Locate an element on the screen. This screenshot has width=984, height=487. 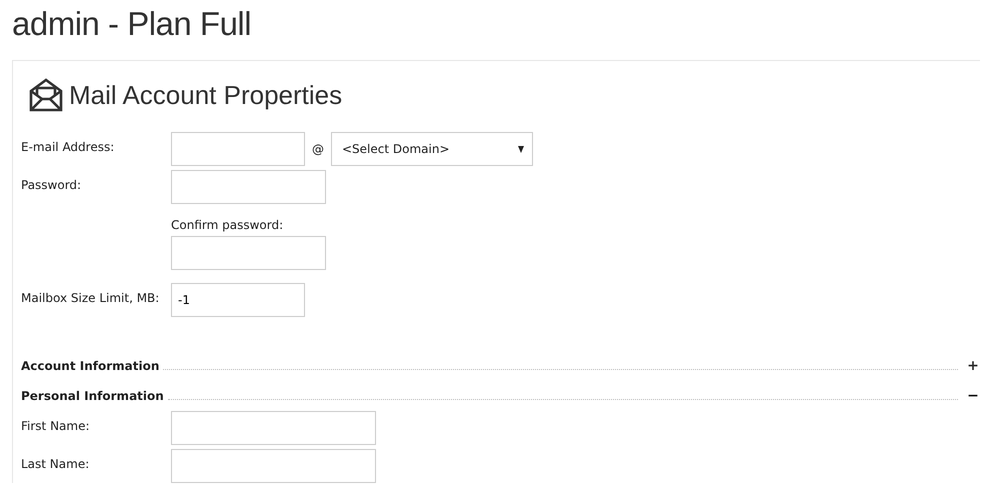
section-title: Mail Account Properties is located at coordinates (205, 95).